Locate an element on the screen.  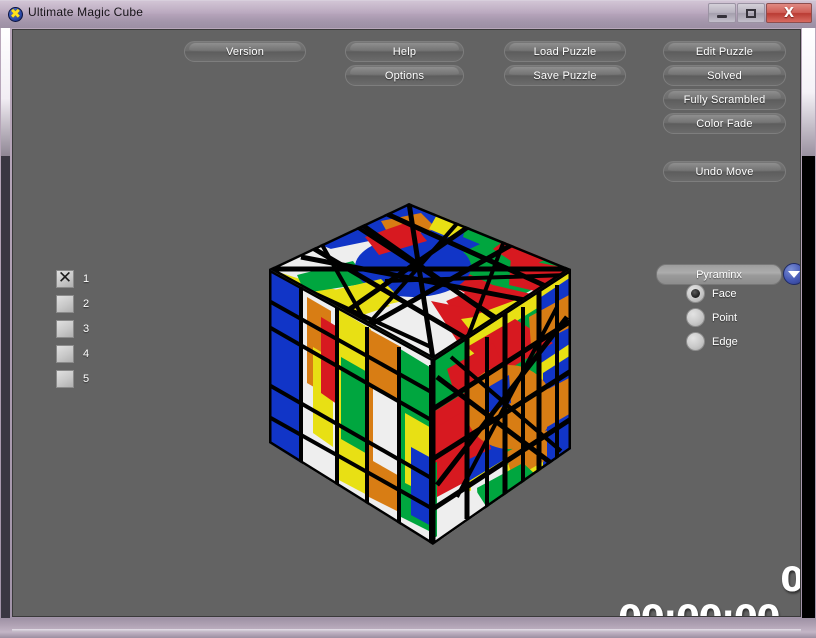
check-x-icon: ✕ is located at coordinates (65, 278).